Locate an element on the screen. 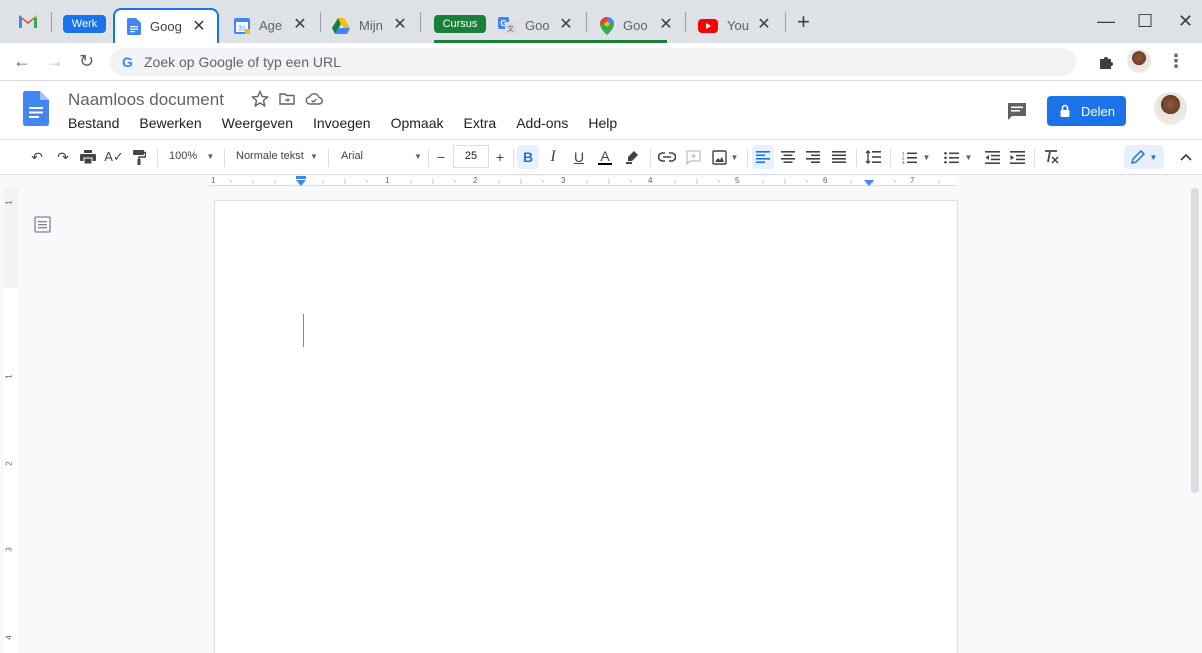 Image resolution: width=1202 pixels, height=653 pixels. tab-group-werk: Werk is located at coordinates (84, 24).